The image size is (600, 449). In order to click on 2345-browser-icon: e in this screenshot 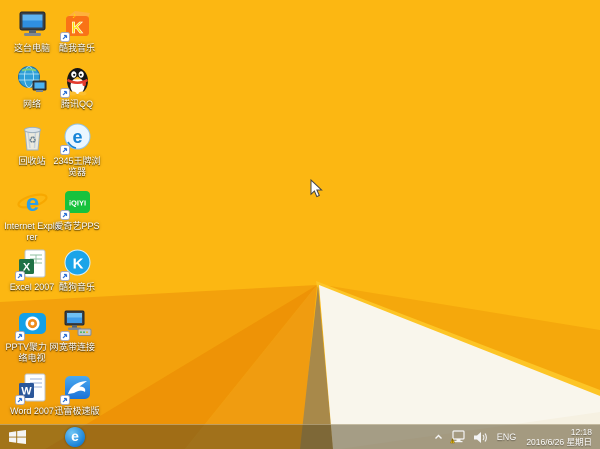, I will do `click(76, 138)`.